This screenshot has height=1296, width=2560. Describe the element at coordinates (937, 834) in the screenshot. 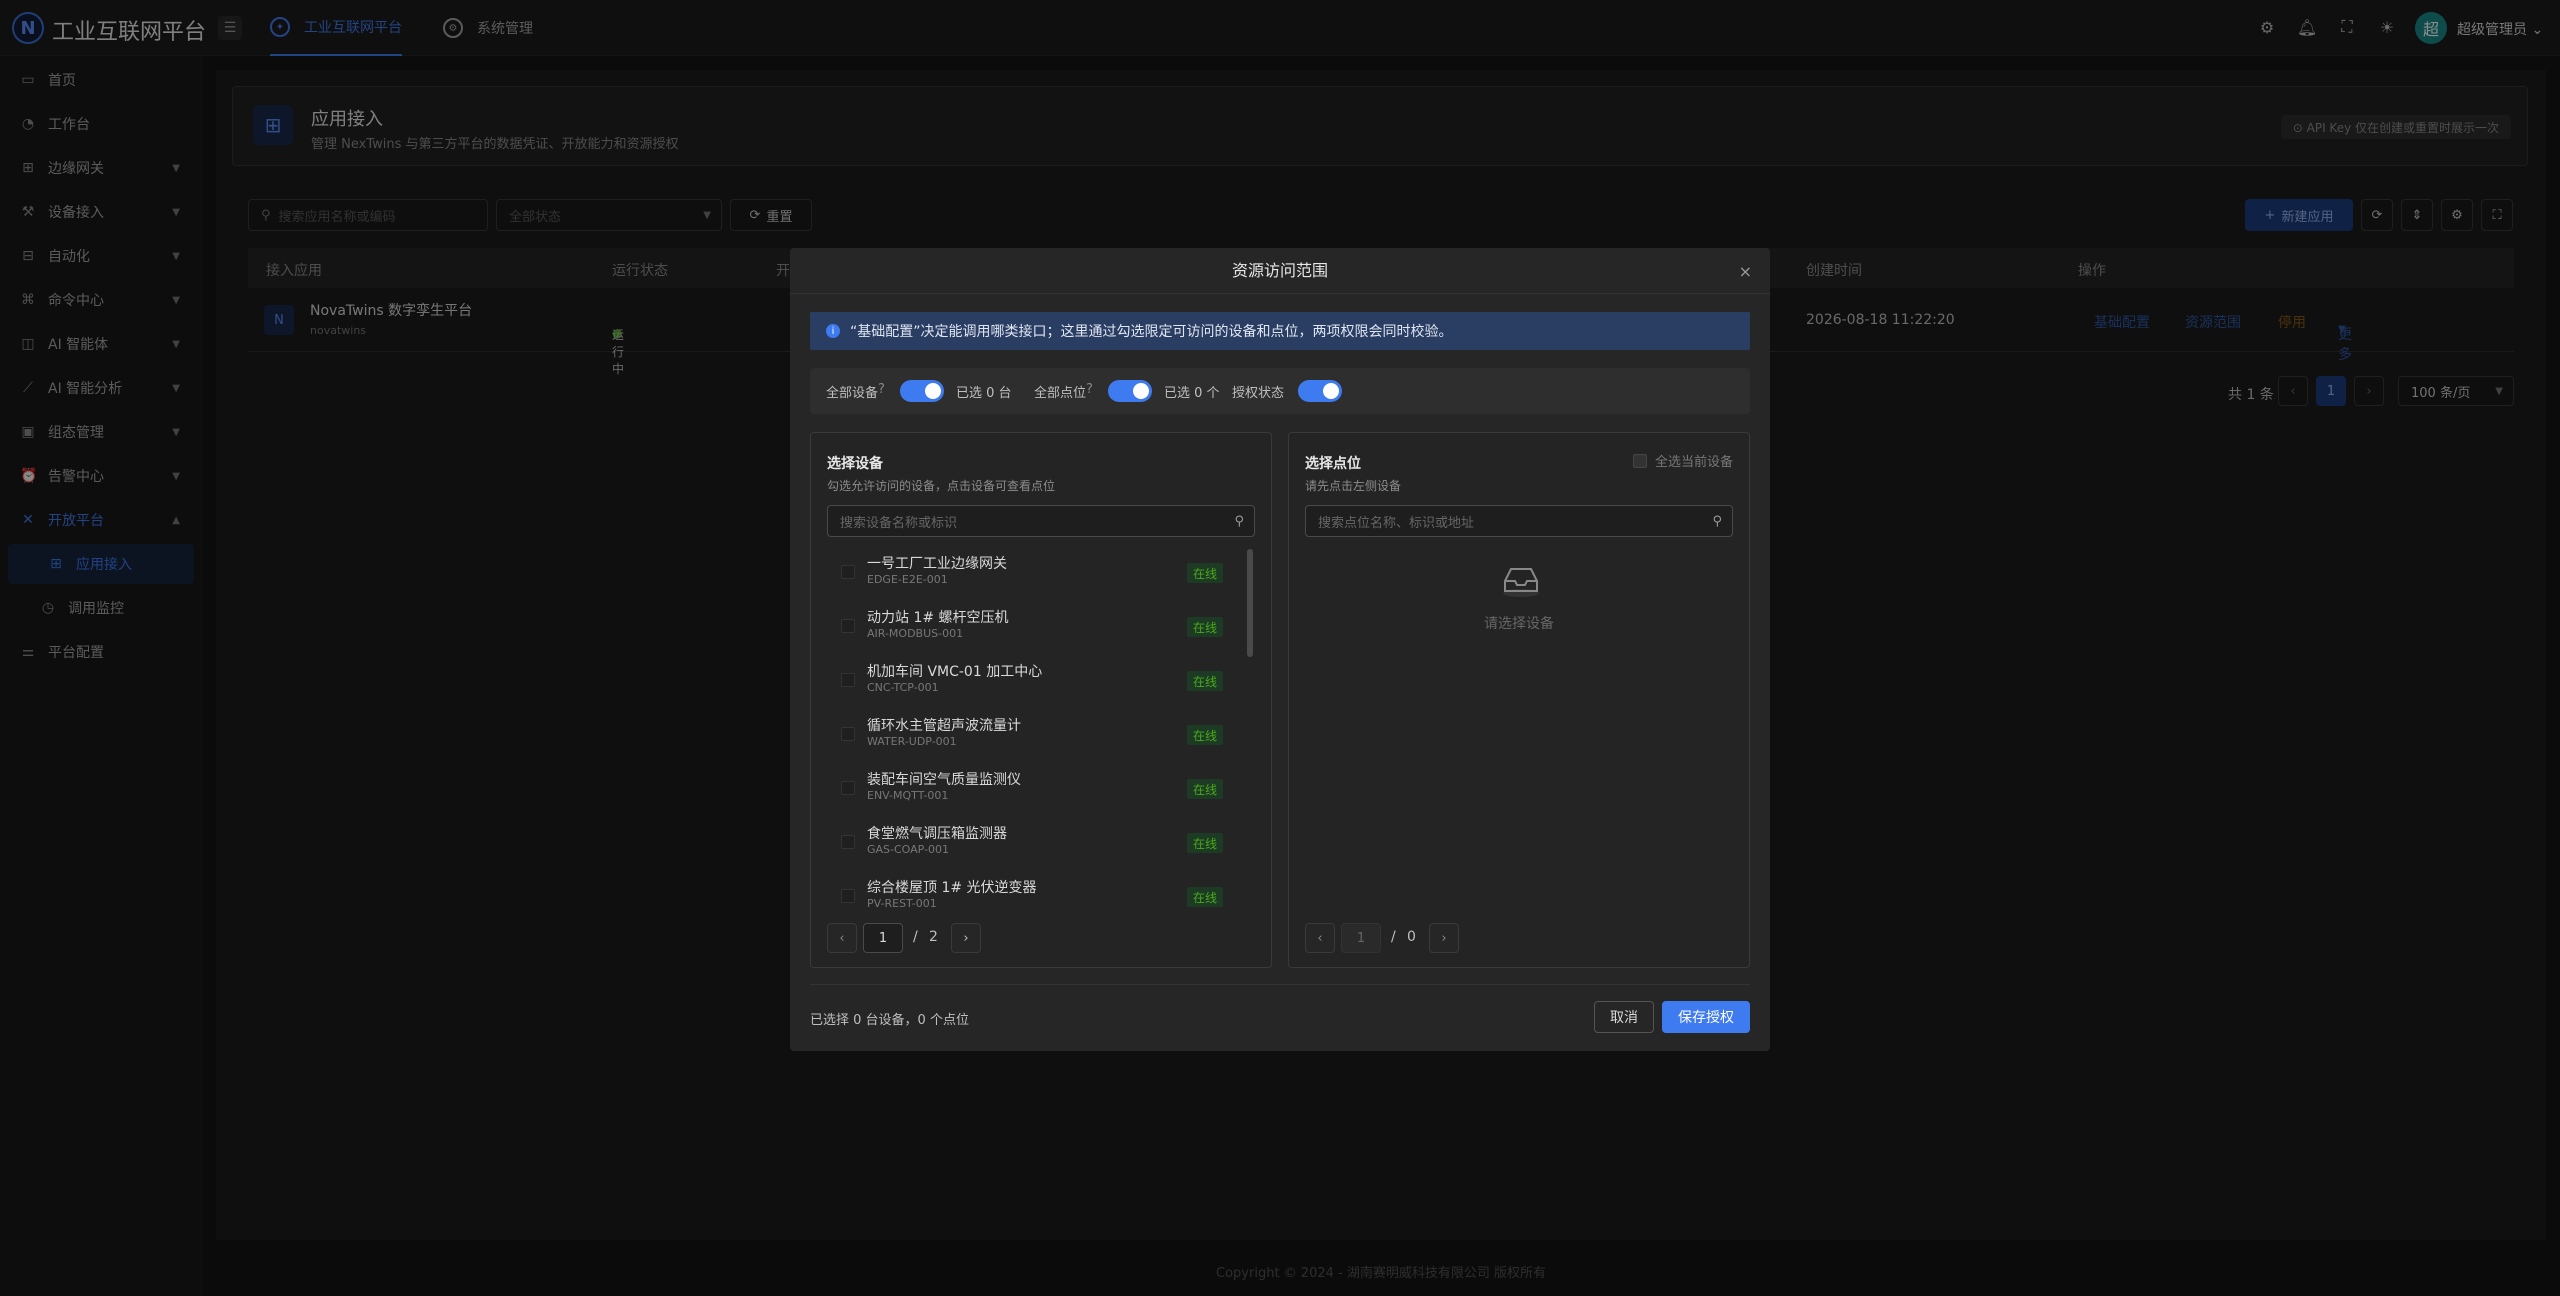

I see `device-name: 食堂燃气调压箱监测器` at that location.